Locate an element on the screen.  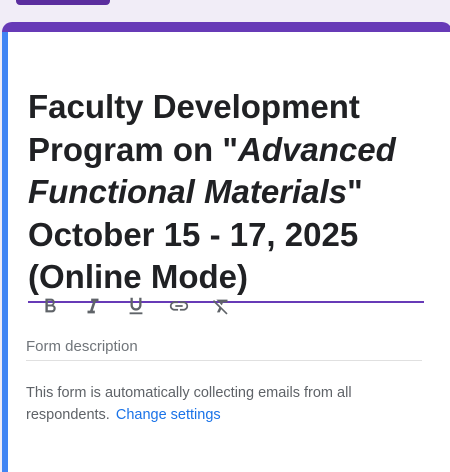
italic-button is located at coordinates (93, 306).